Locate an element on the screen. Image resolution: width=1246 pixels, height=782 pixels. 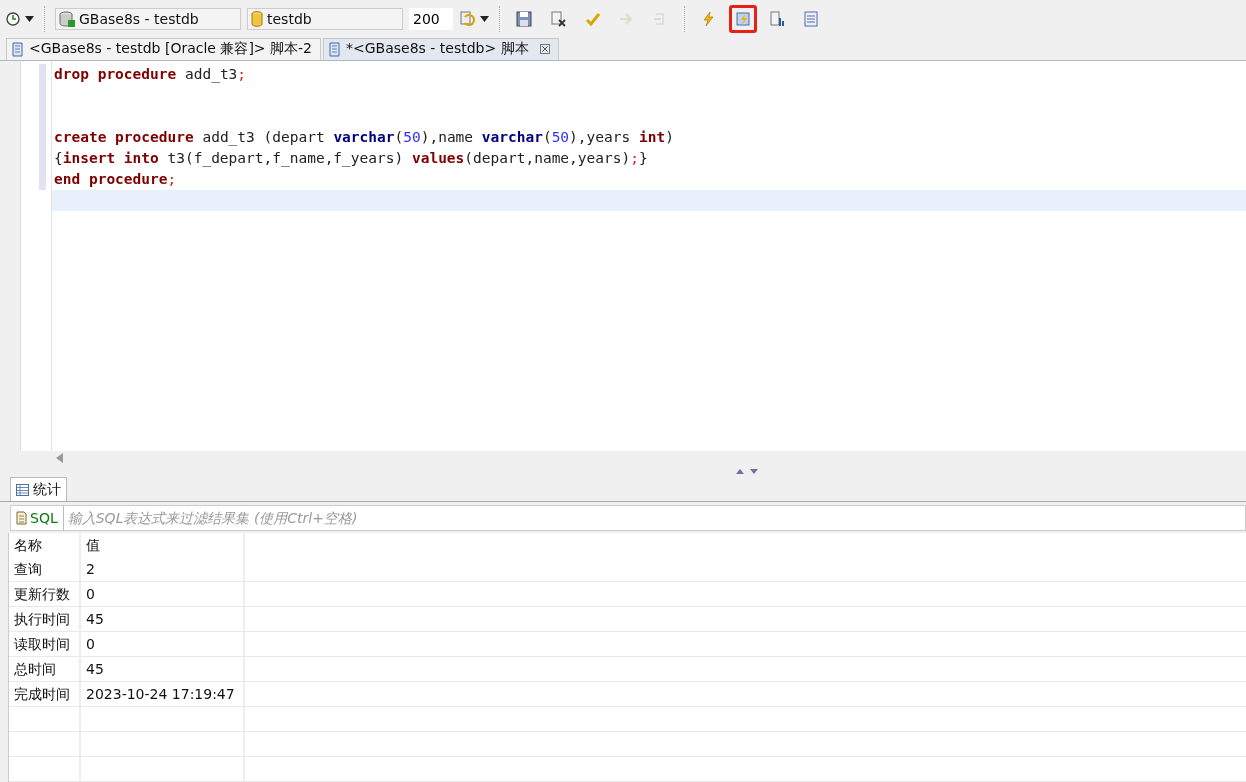
filter-field: 输入SQL表达式来过滤结果集 (使用Ctrl+空格) is located at coordinates (654, 518).